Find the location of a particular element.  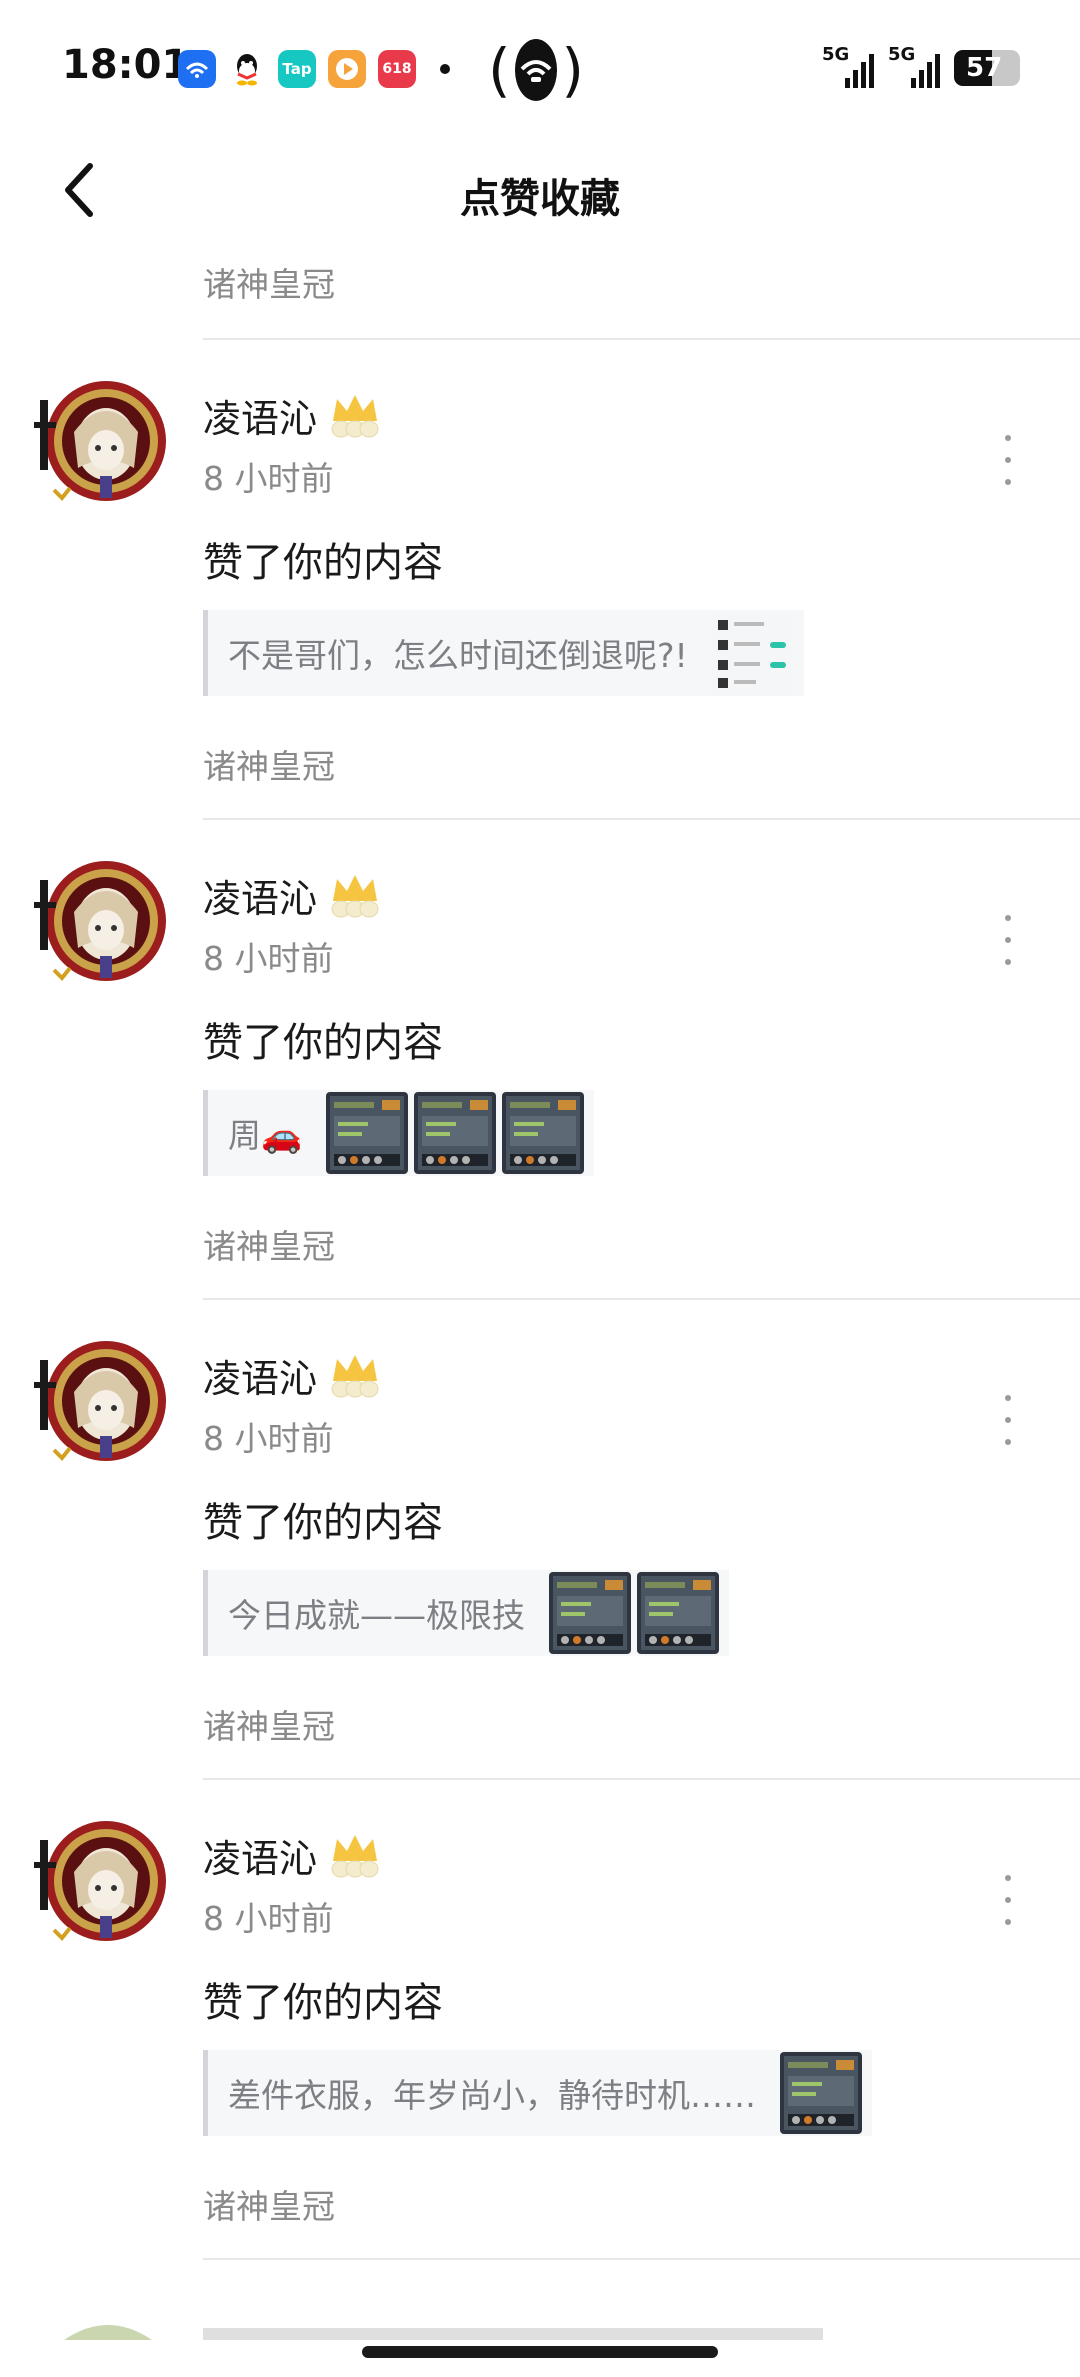

battery-level: 57 is located at coordinates (984, 68).